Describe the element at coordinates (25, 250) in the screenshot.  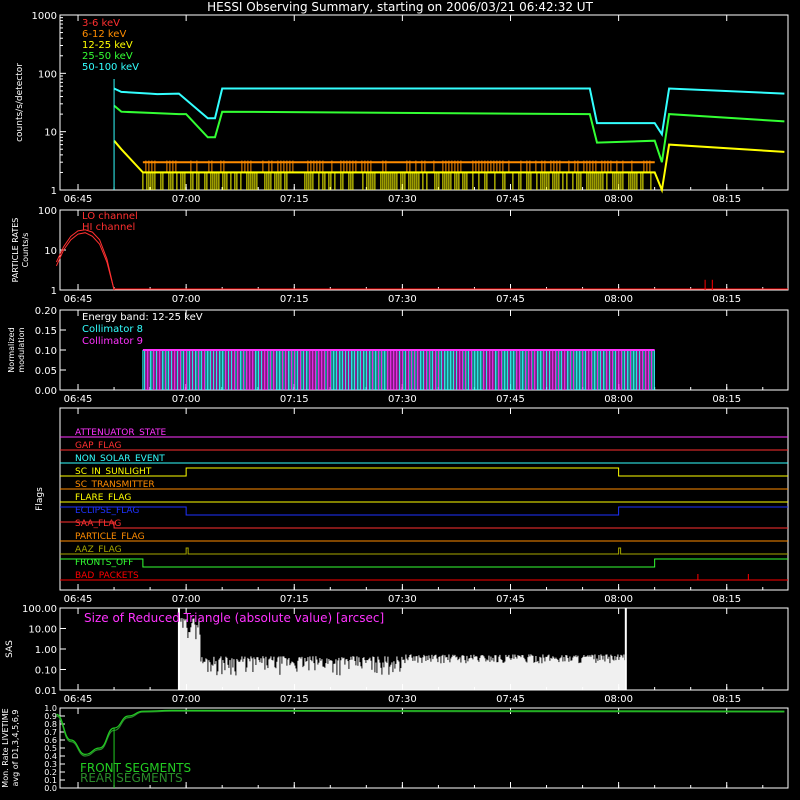
I see `y-axis-label: Counts/s` at that location.